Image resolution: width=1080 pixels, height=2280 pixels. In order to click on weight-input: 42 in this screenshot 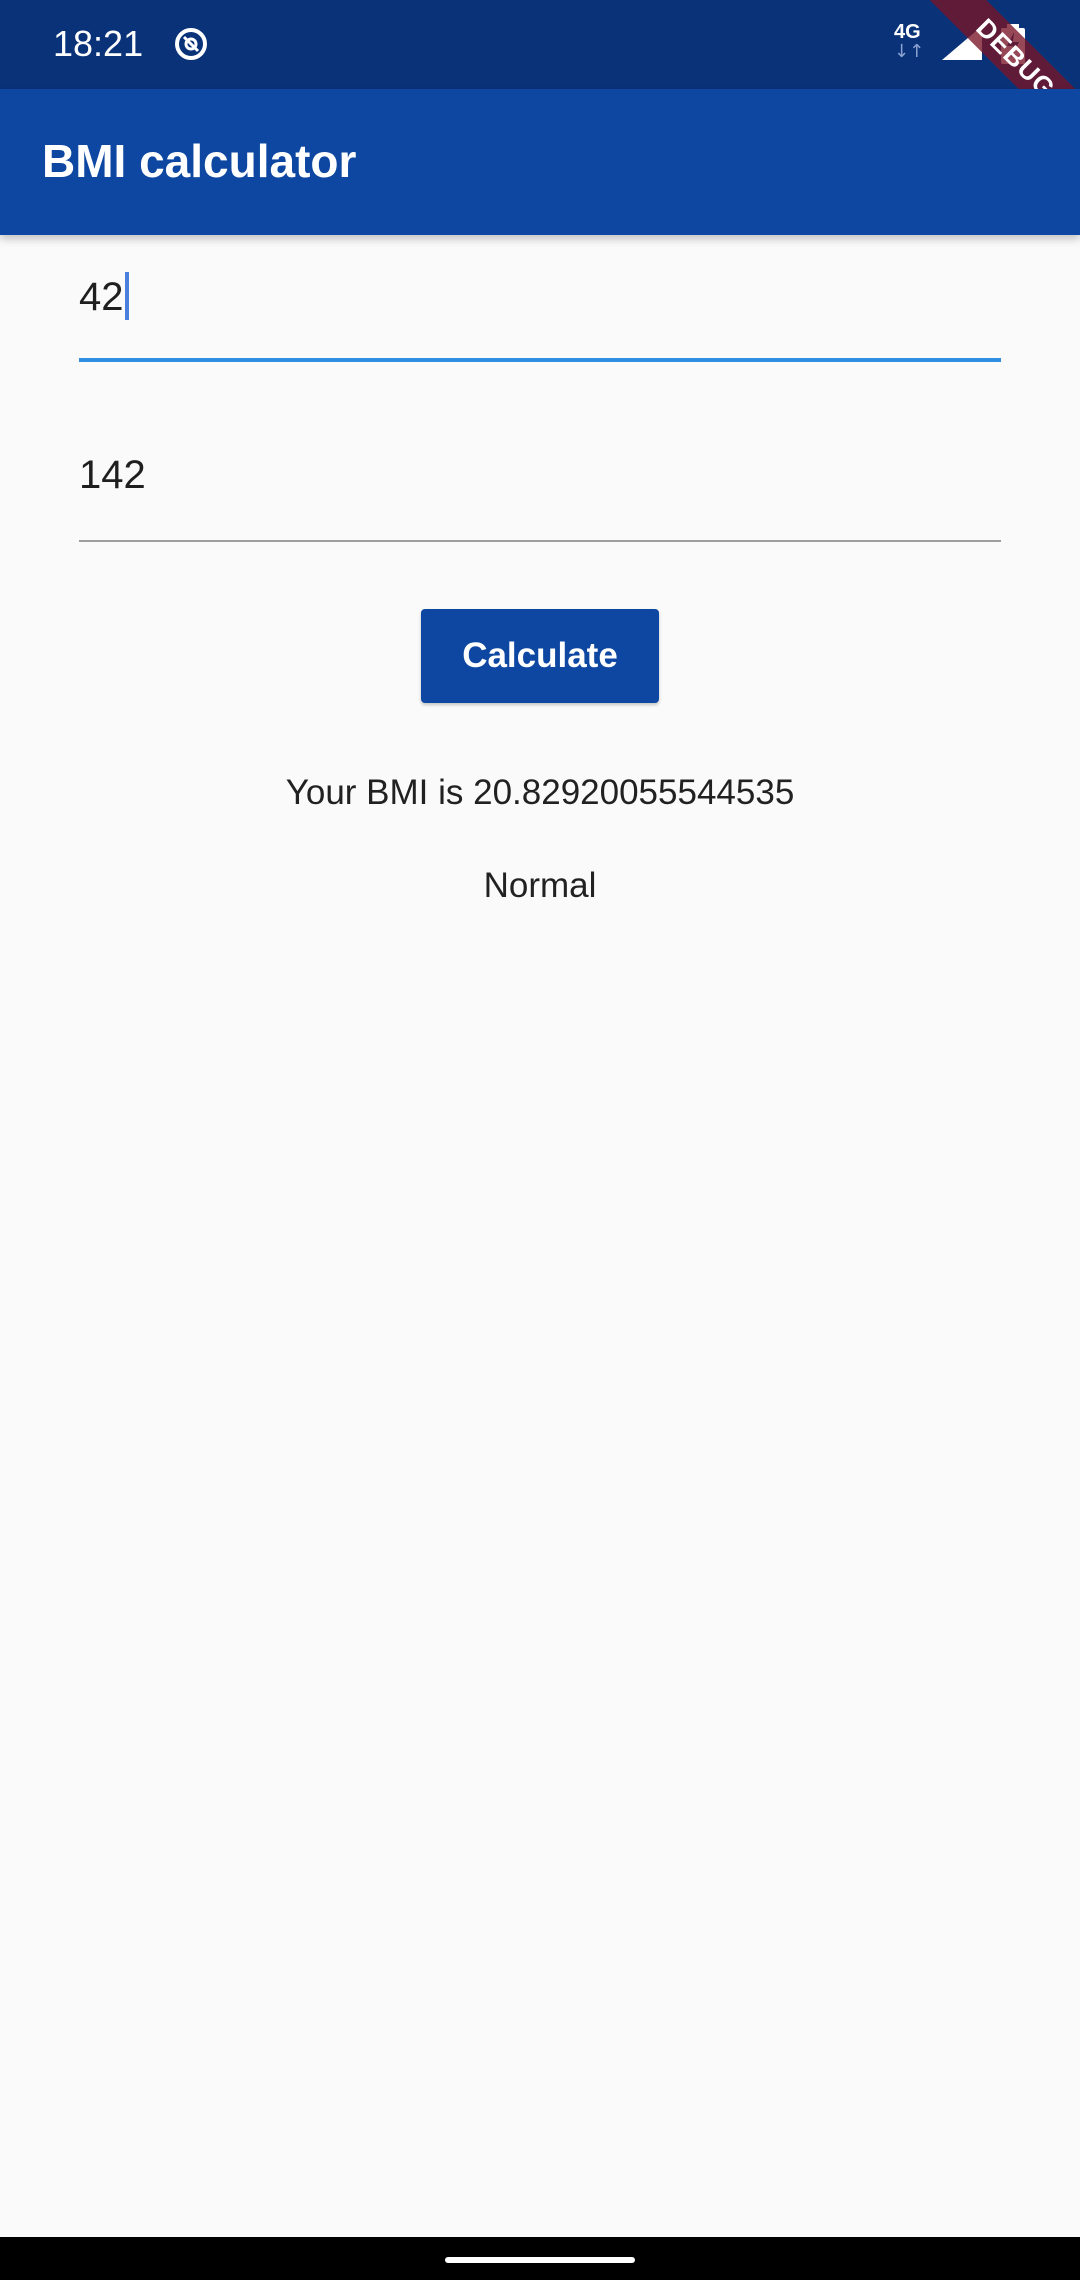, I will do `click(104, 297)`.